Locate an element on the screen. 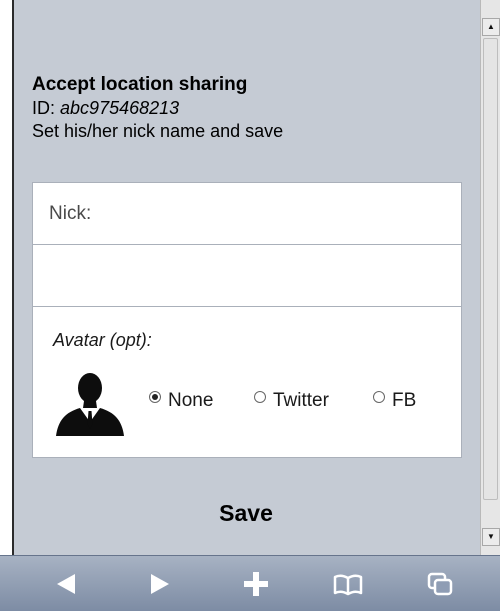  browser-toolbar is located at coordinates (250, 583).